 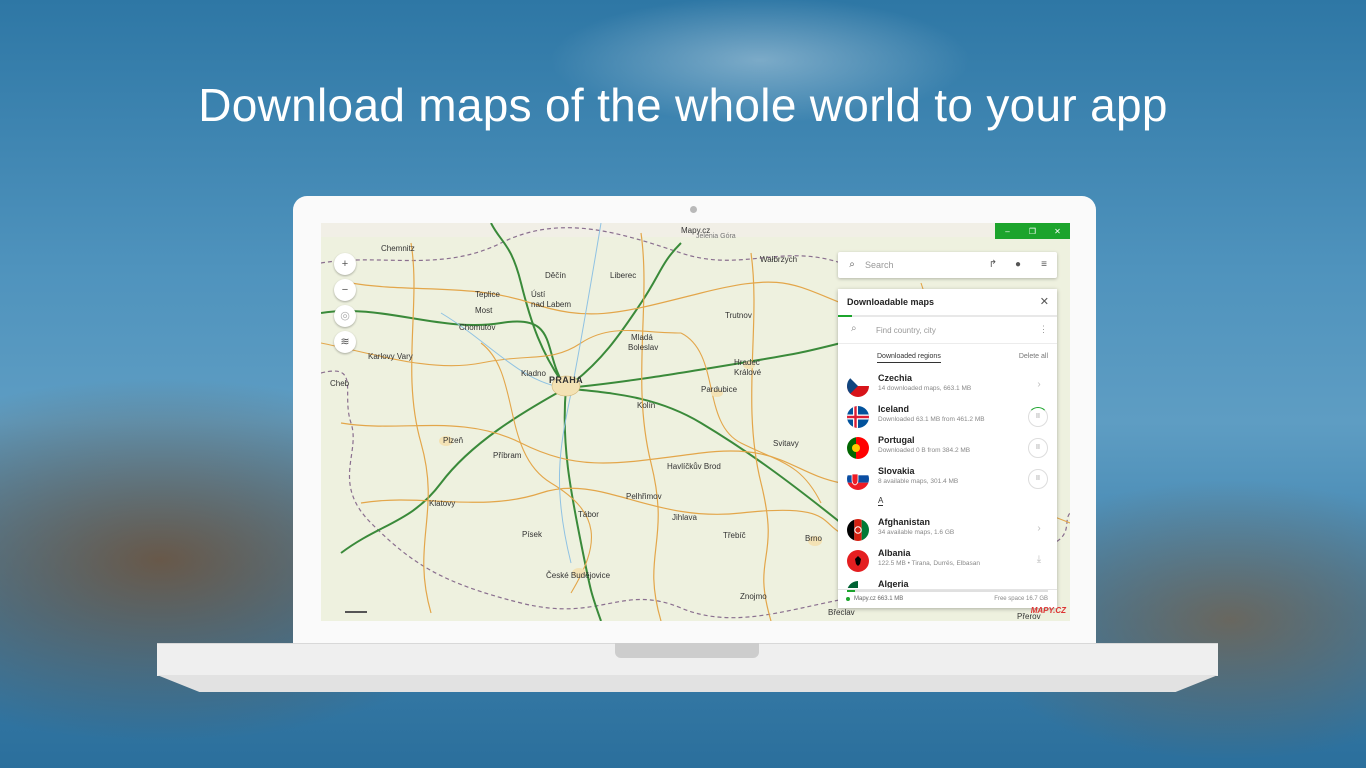 I want to click on find-input: Find country, city, so click(x=906, y=330).